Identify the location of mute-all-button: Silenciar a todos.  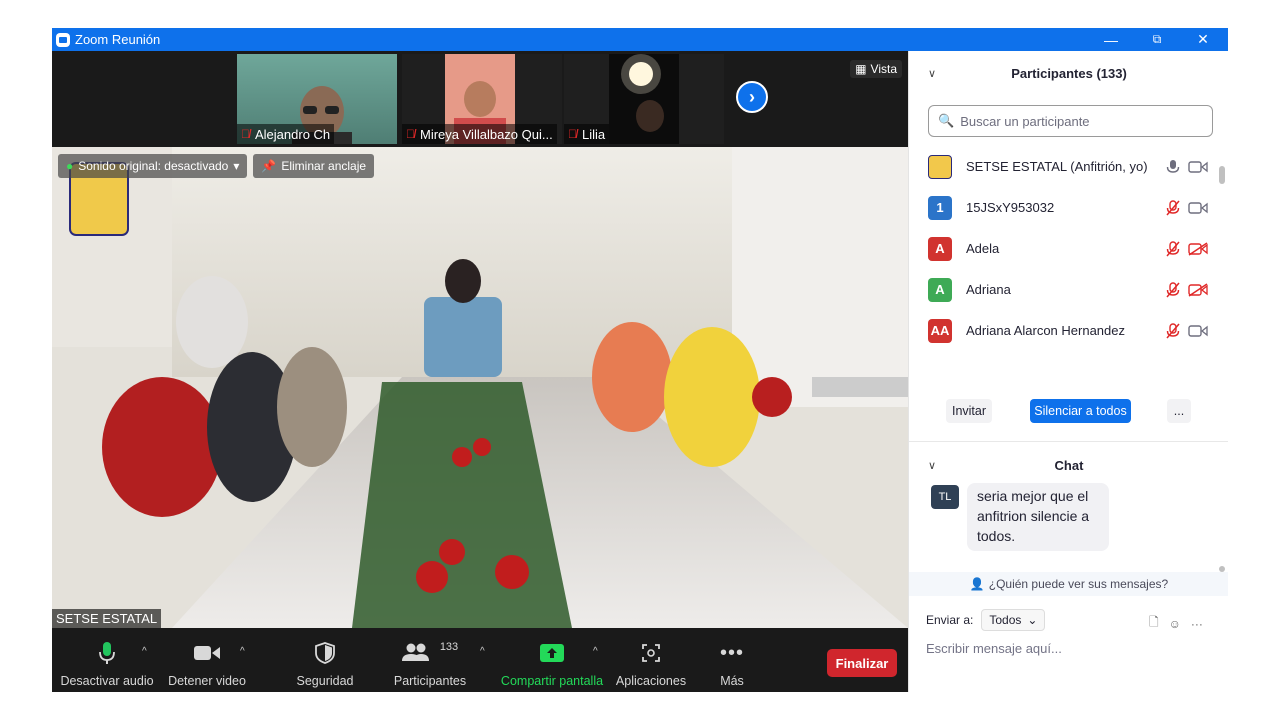
(1080, 411).